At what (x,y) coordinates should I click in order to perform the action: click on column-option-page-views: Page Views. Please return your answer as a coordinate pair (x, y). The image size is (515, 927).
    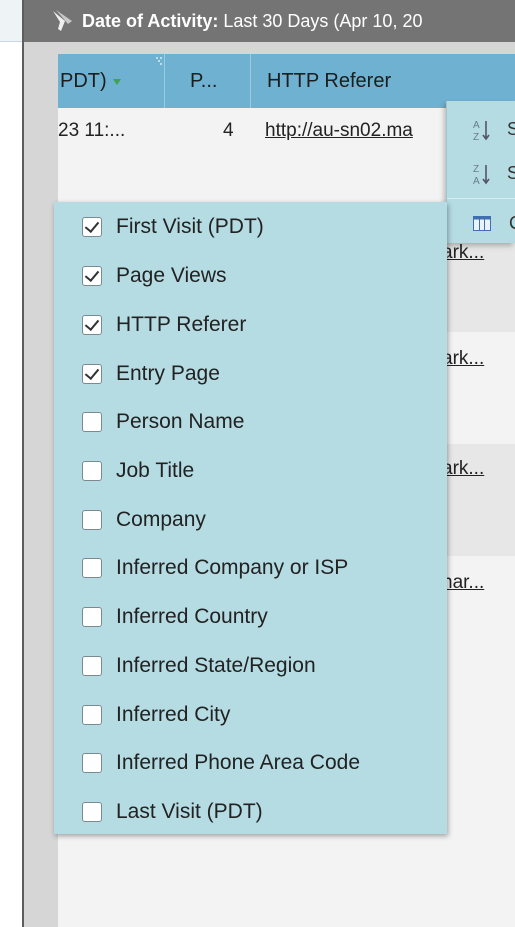
    Looking at the image, I should click on (154, 276).